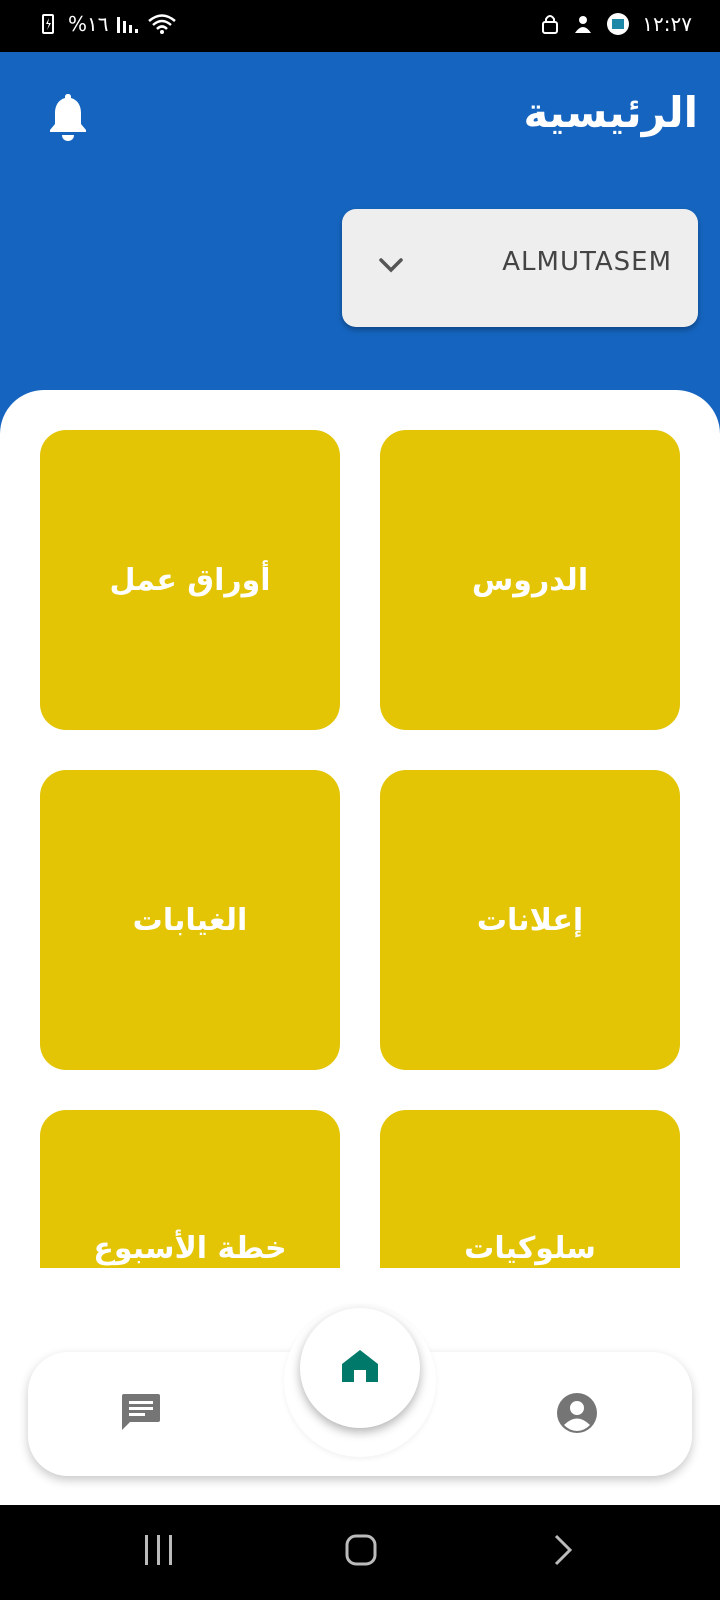 The width and height of the screenshot is (720, 1600). I want to click on bell-icon, so click(68, 117).